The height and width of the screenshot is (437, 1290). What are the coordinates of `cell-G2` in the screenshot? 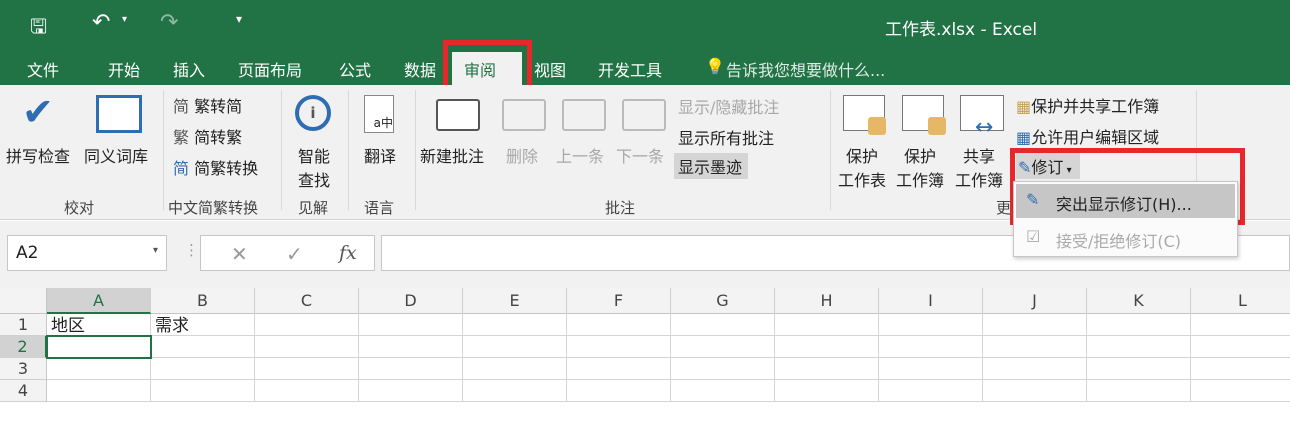 It's located at (723, 347).